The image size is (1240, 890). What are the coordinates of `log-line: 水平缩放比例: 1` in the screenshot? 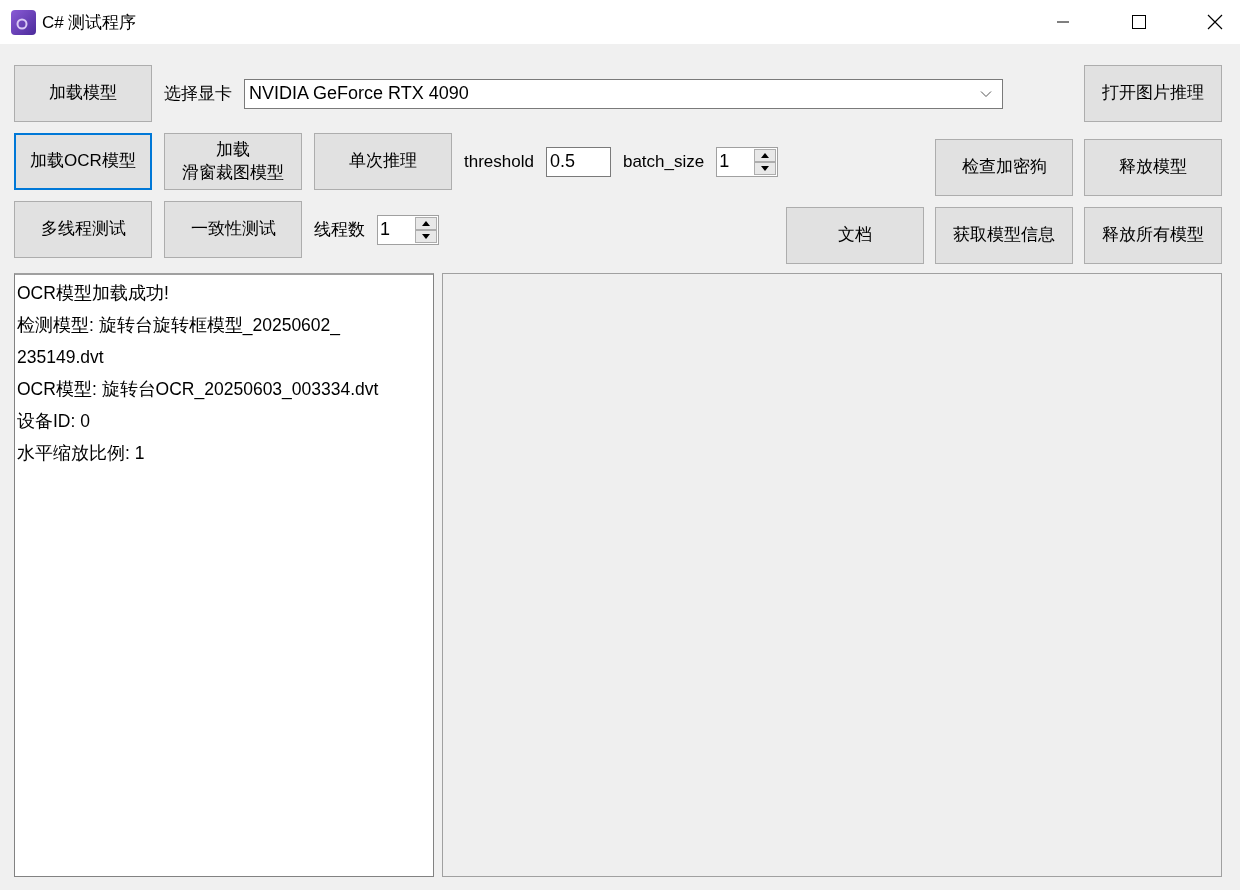 It's located at (81, 453).